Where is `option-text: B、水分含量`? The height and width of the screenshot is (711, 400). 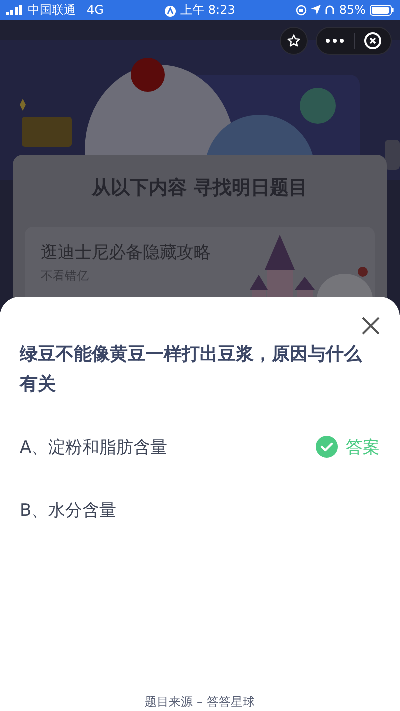
option-text: B、水分含量 is located at coordinates (68, 510).